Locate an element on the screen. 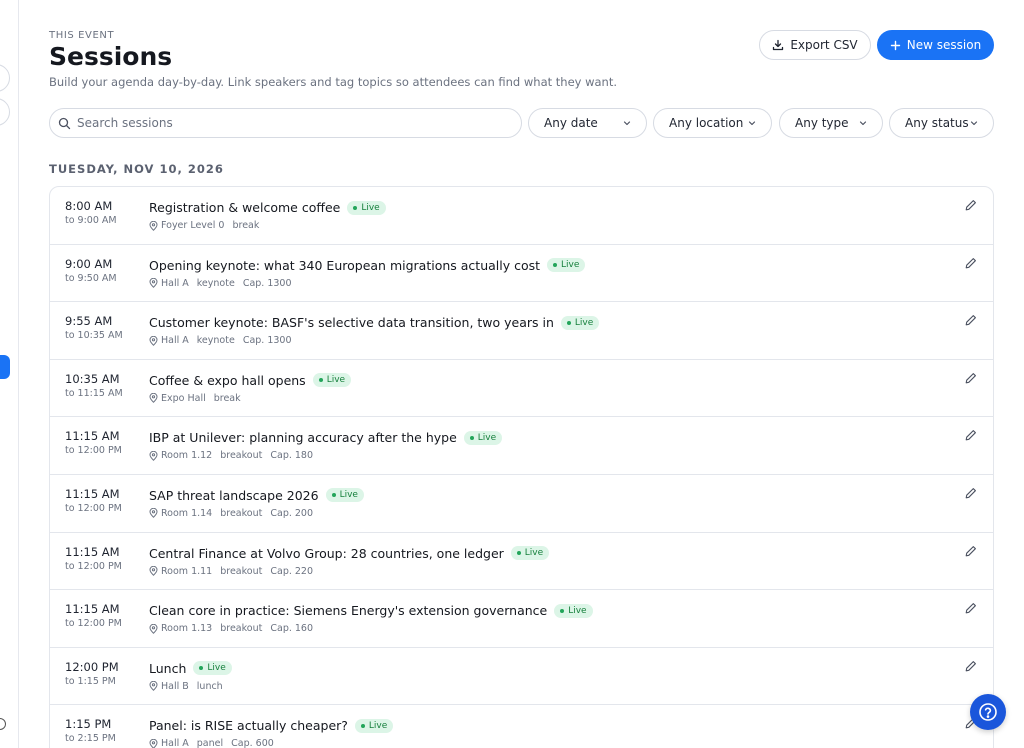 The width and height of the screenshot is (1024, 748). session-end-time: to 2:15 PM is located at coordinates (90, 739).